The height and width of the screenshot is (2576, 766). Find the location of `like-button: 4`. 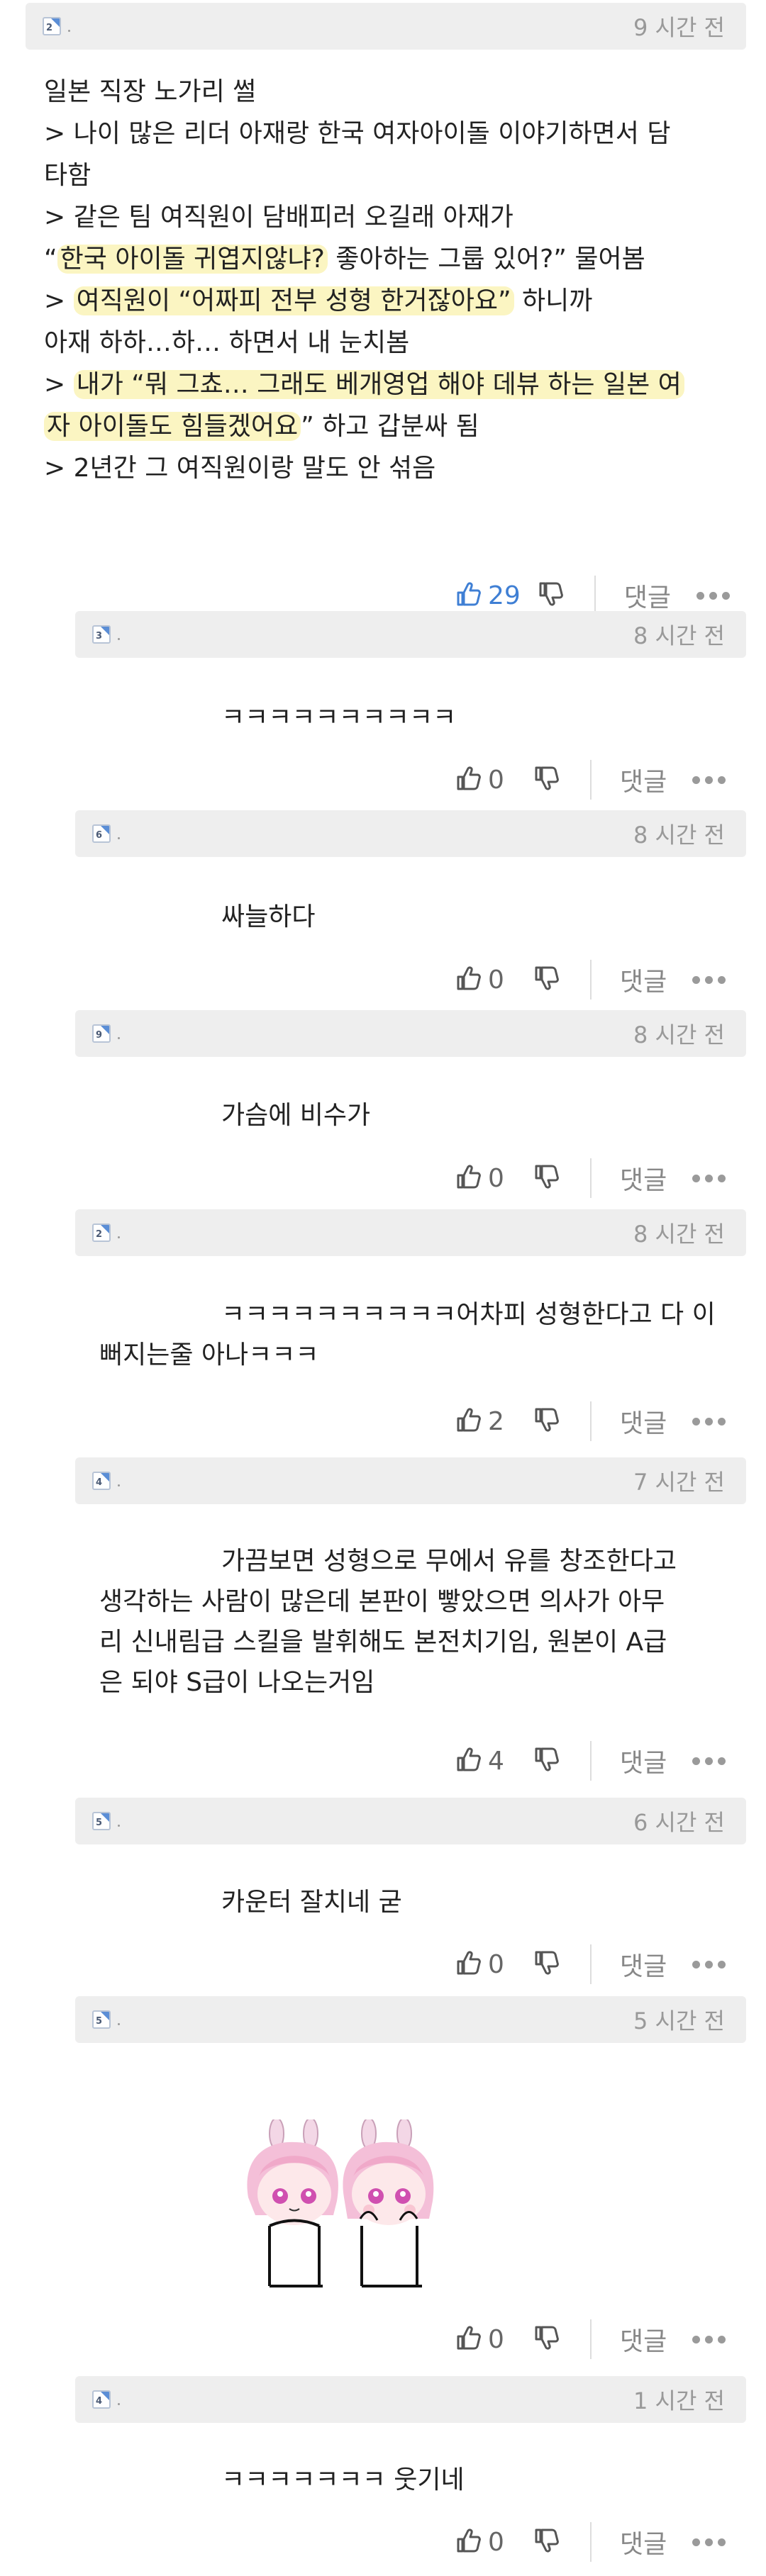

like-button: 4 is located at coordinates (485, 1760).